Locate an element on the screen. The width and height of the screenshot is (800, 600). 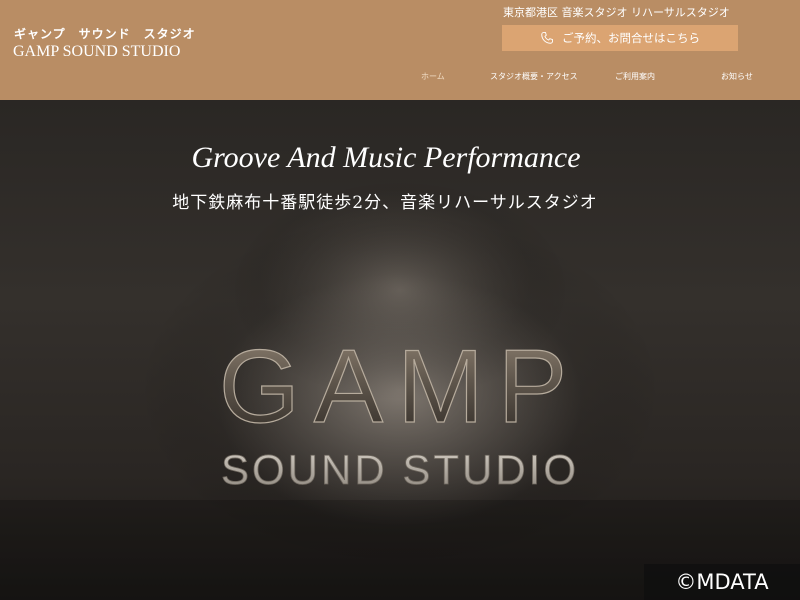
logo-kana: ギャンプ サウンド スタジオ is located at coordinates (105, 33).